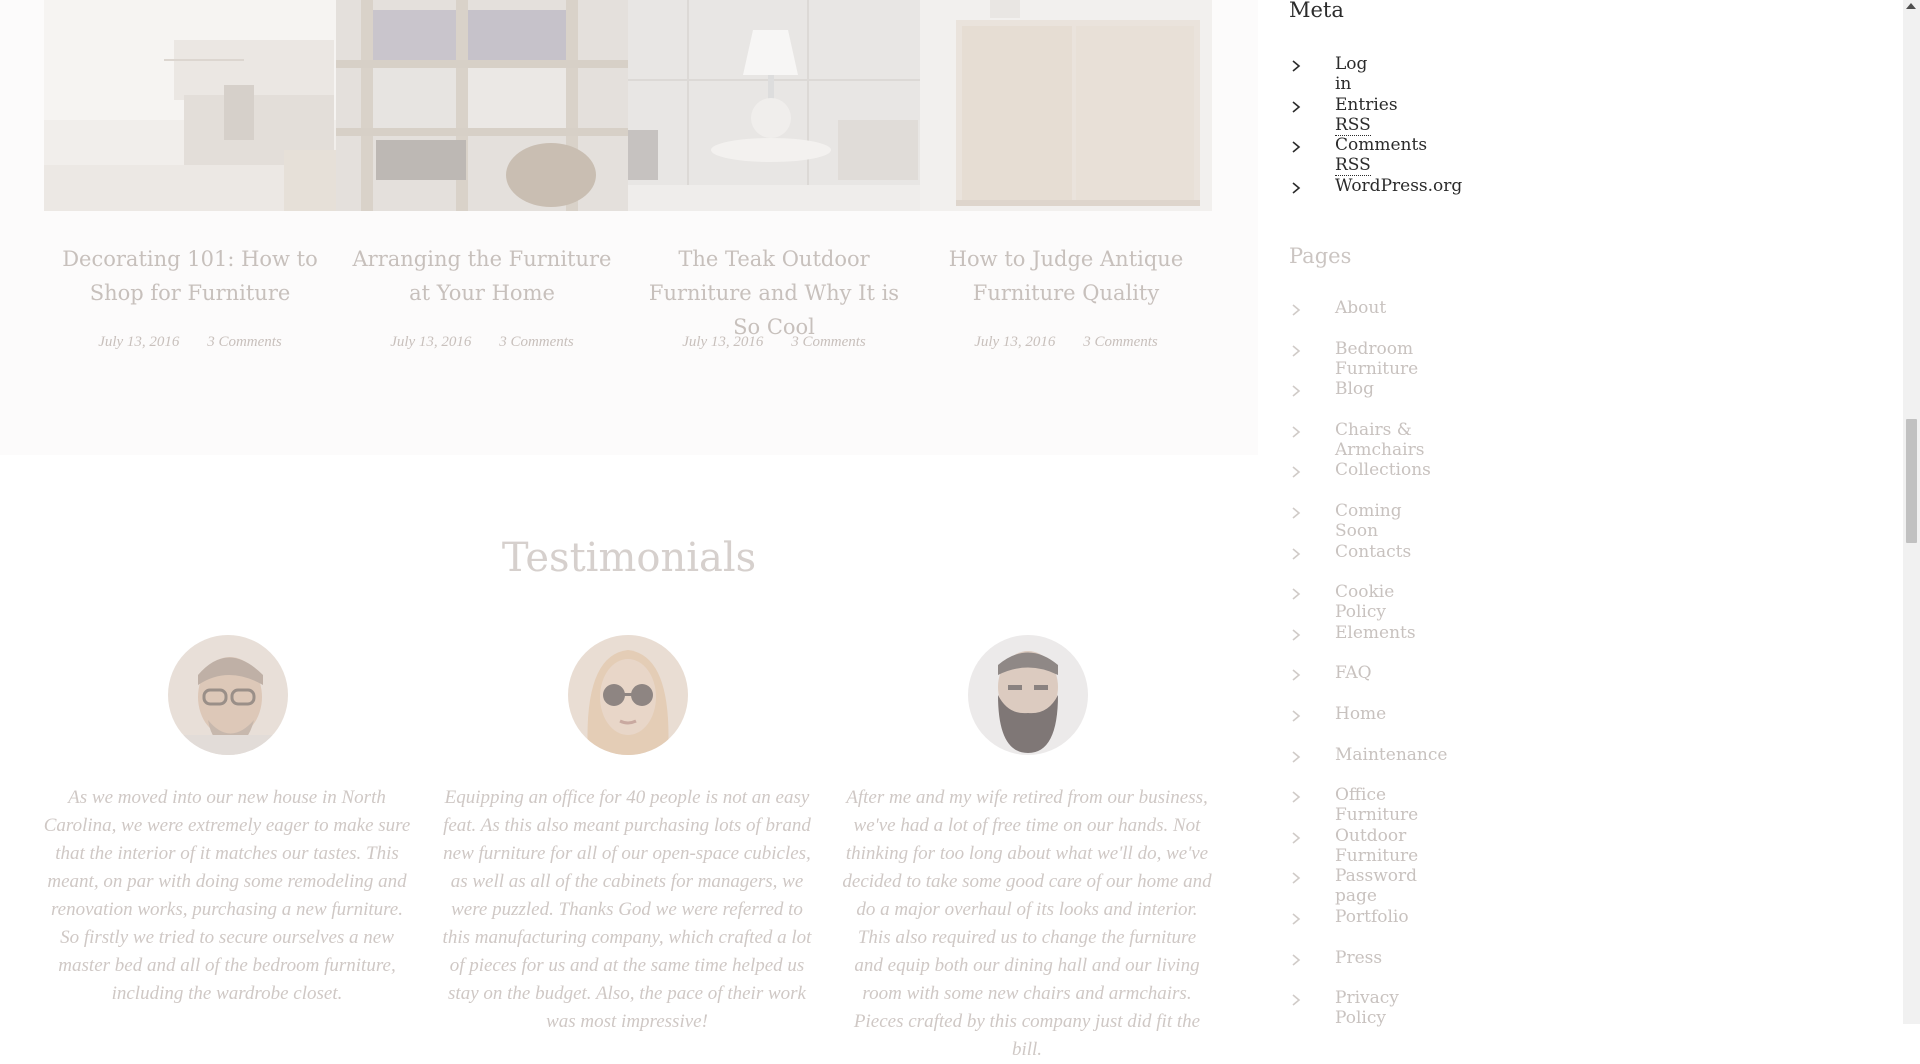  What do you see at coordinates (1911, 481) in the screenshot?
I see `scrollbar-thumb` at bounding box center [1911, 481].